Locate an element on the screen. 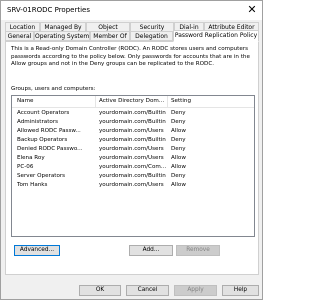 This screenshot has height=300, width=320. item-name: Administrators is located at coordinates (38, 122).